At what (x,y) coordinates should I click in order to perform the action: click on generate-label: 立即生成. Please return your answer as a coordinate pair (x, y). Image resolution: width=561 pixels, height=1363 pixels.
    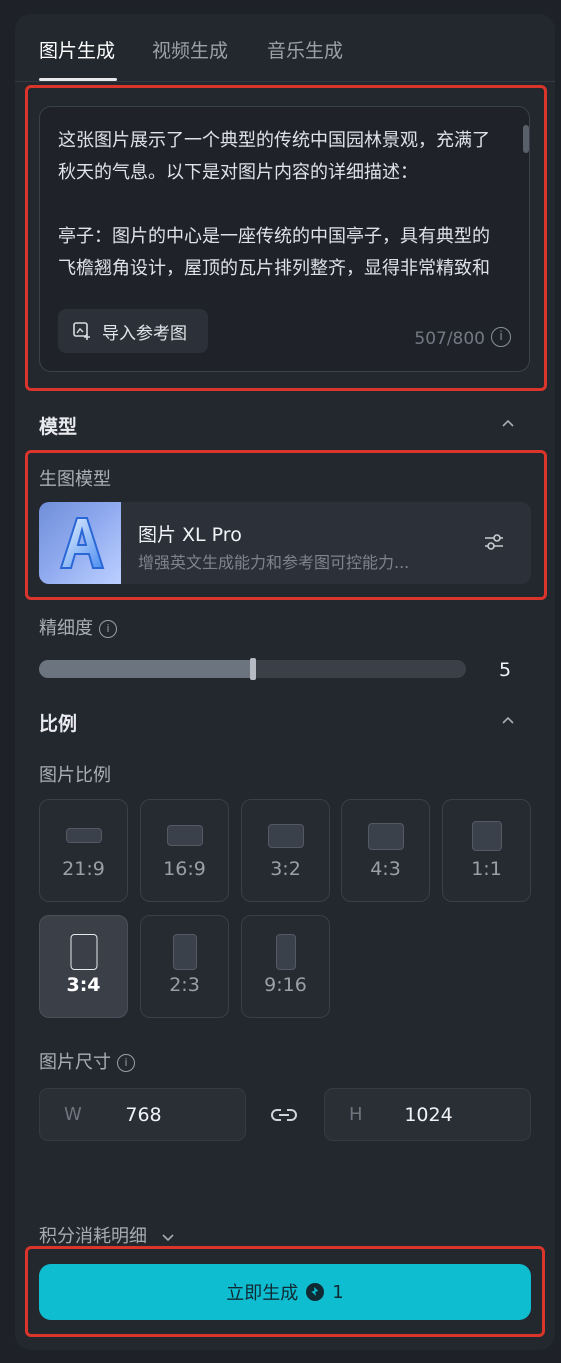
    Looking at the image, I should click on (262, 1293).